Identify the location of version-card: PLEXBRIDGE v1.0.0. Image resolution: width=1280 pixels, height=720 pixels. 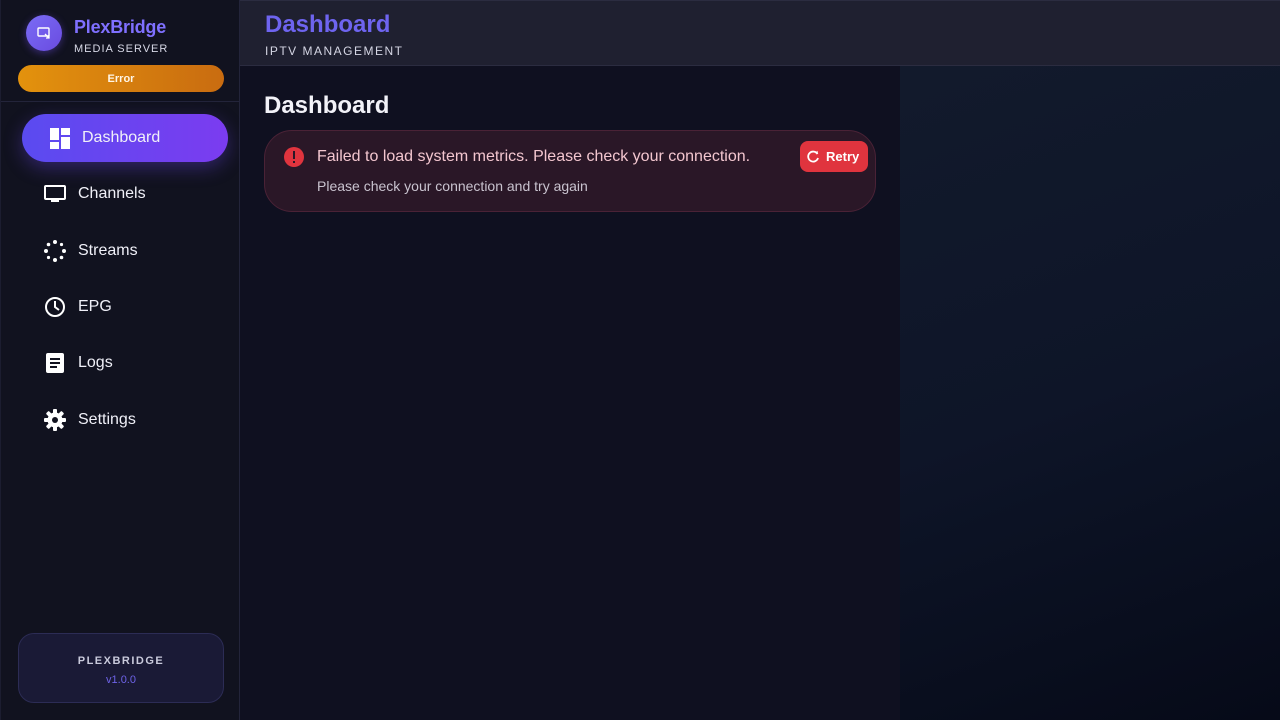
(121, 668).